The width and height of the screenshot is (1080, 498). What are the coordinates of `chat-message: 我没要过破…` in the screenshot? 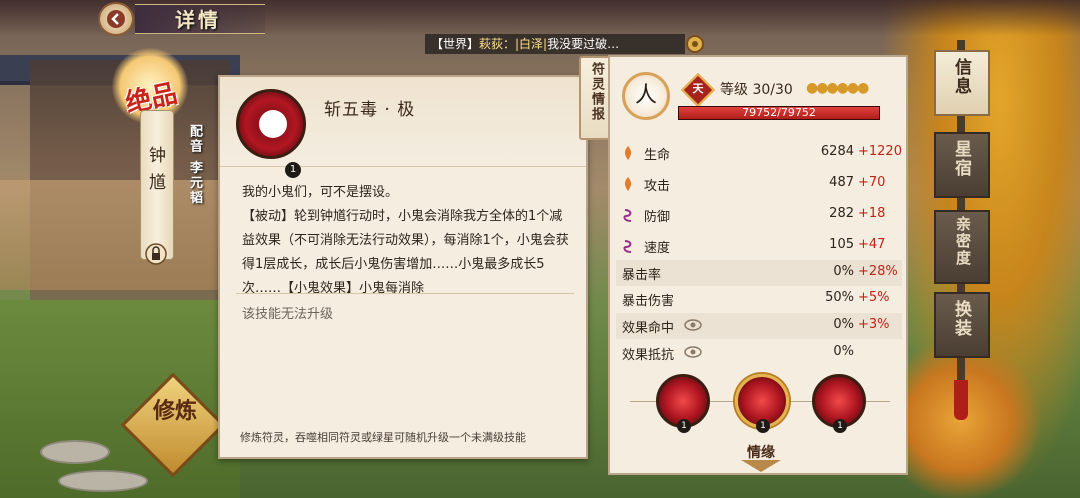 It's located at (583, 44).